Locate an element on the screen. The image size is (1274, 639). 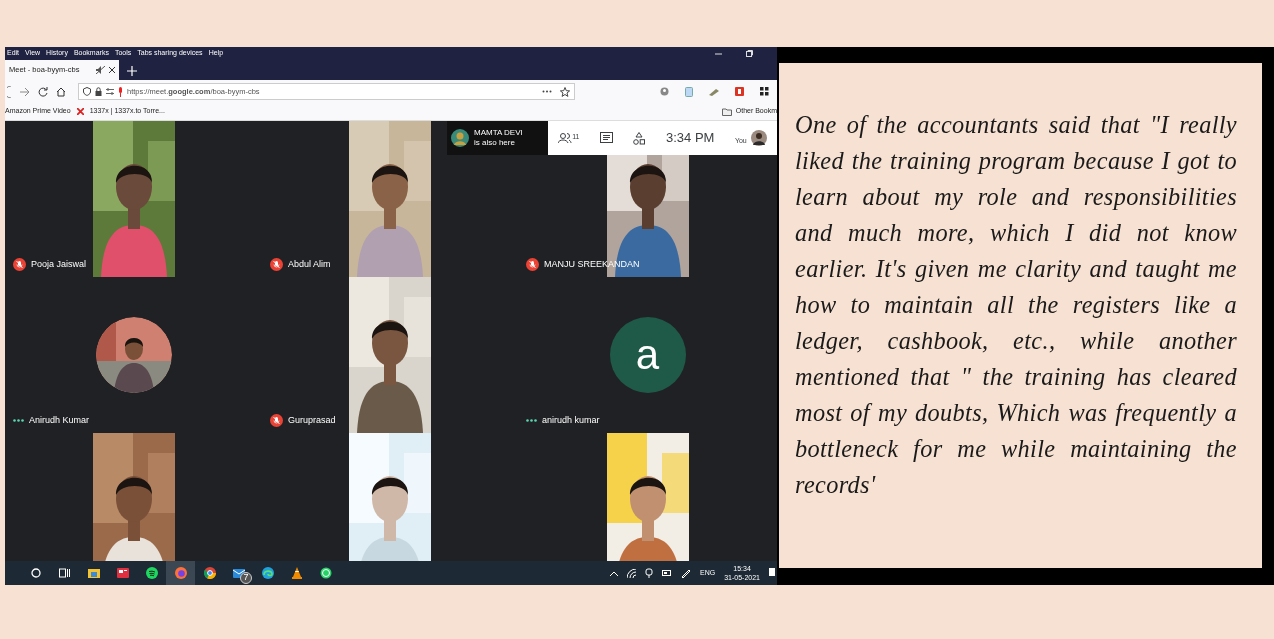
participant-name: Pooja Jaiswal is located at coordinates (59, 264).